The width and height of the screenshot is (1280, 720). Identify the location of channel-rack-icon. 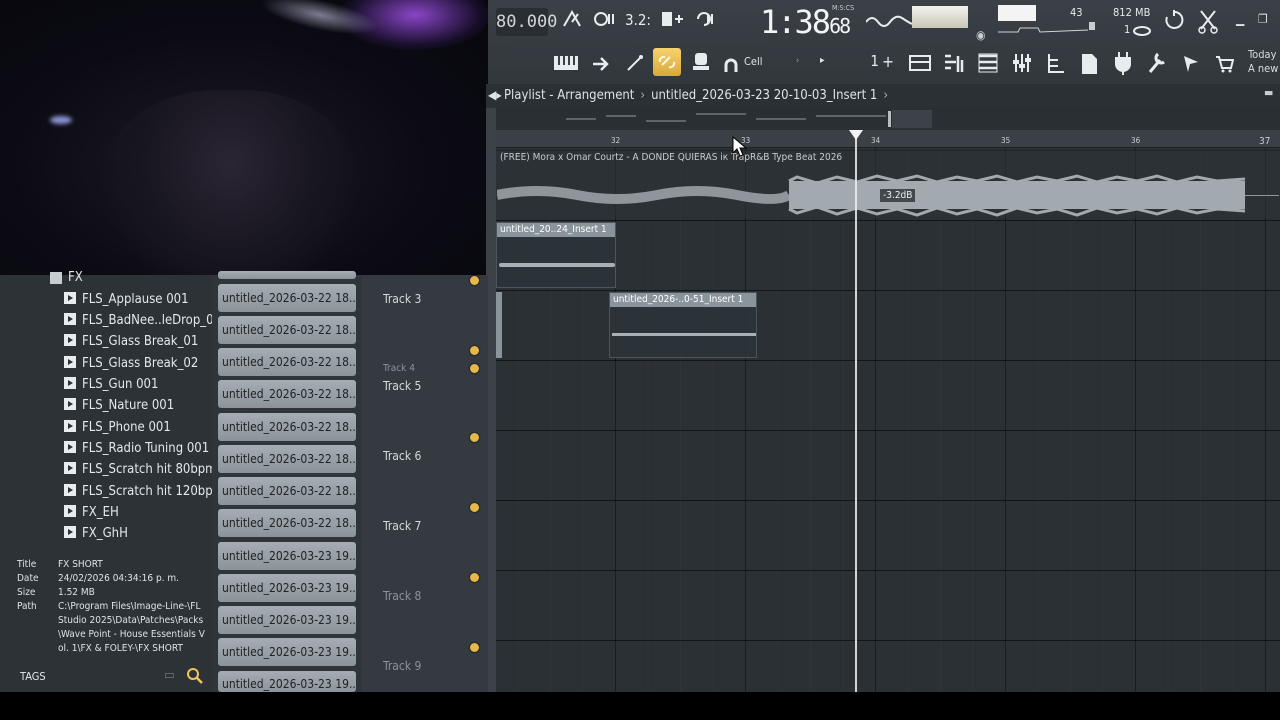
(988, 63).